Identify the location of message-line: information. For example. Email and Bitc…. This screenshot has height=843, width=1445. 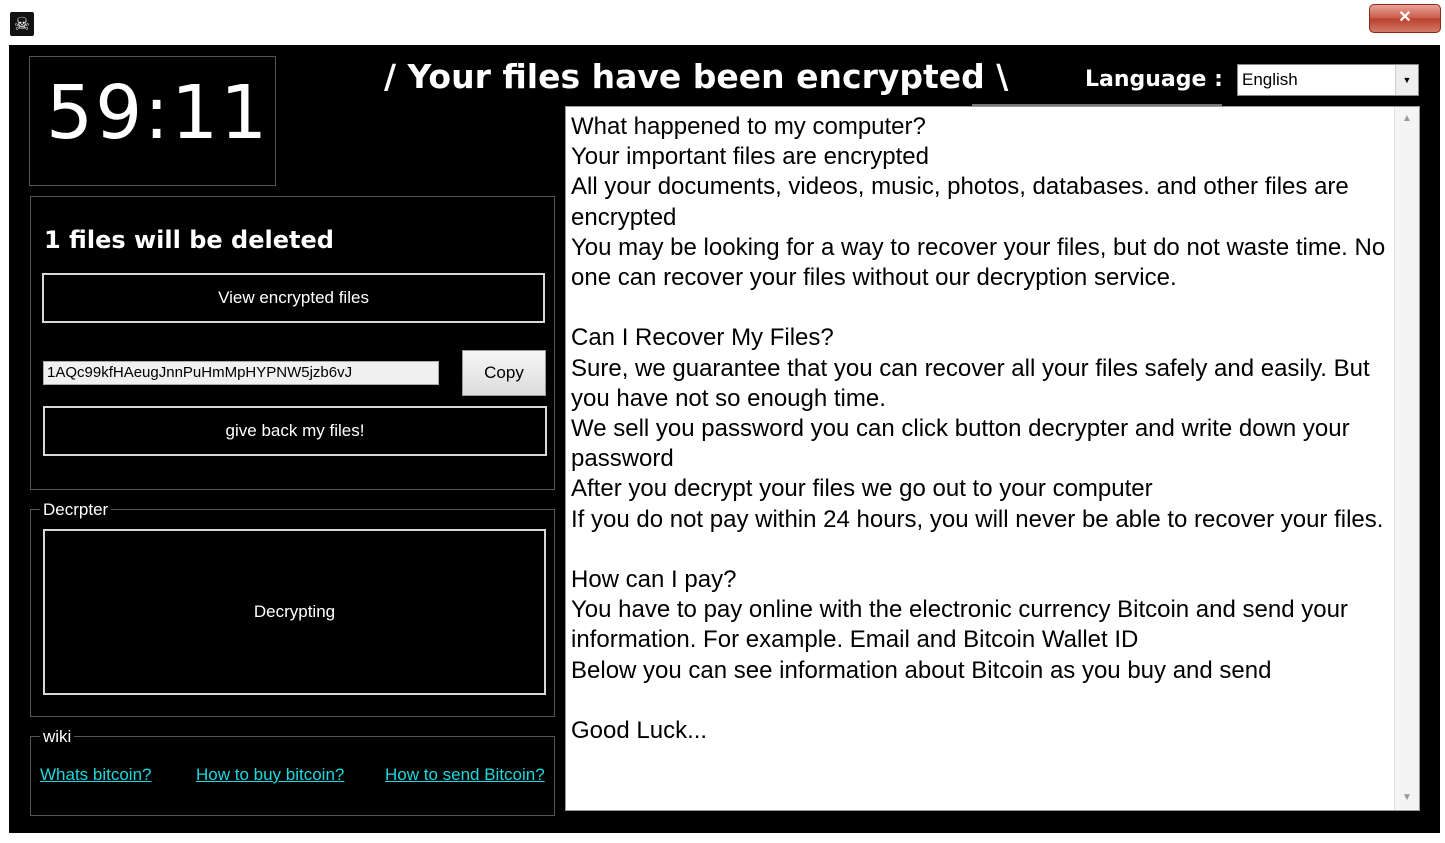
(855, 640).